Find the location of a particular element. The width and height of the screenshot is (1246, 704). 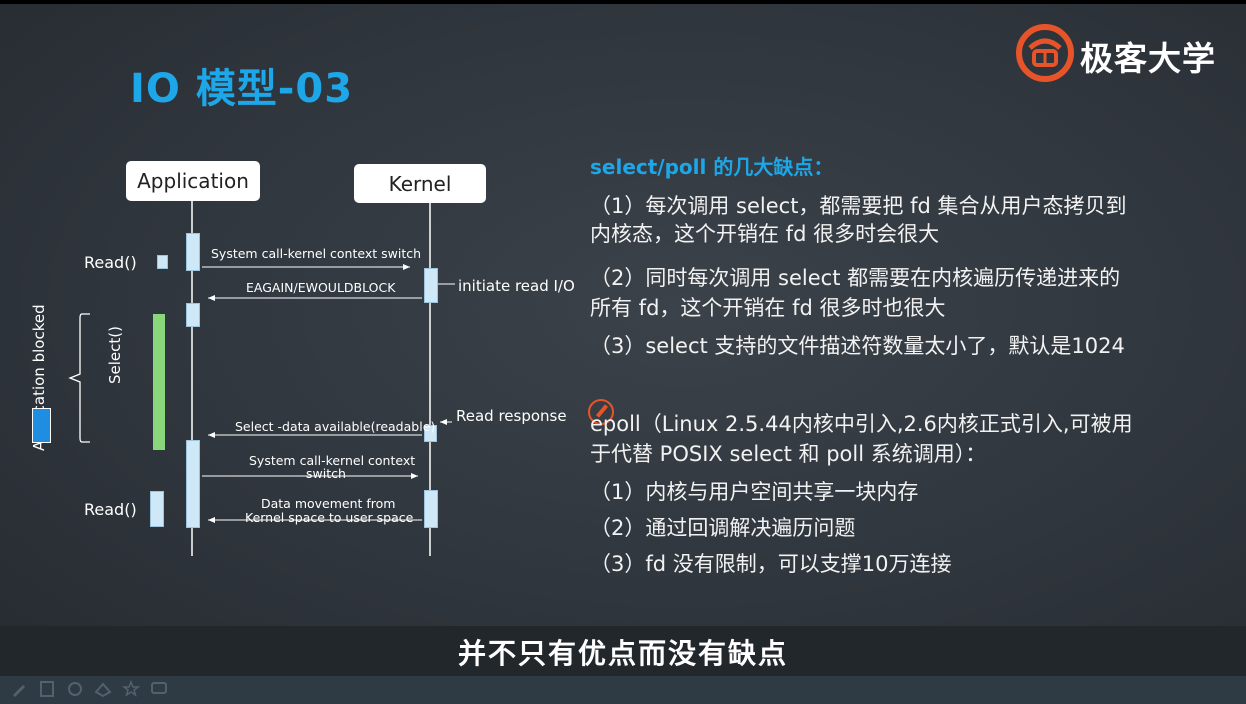

application-box: Application is located at coordinates (193, 181).